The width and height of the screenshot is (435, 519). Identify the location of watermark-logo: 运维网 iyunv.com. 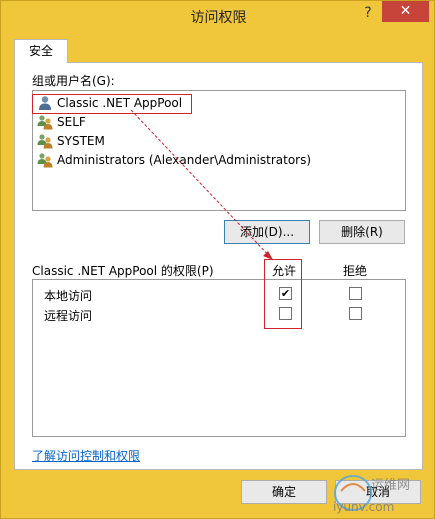
(379, 493).